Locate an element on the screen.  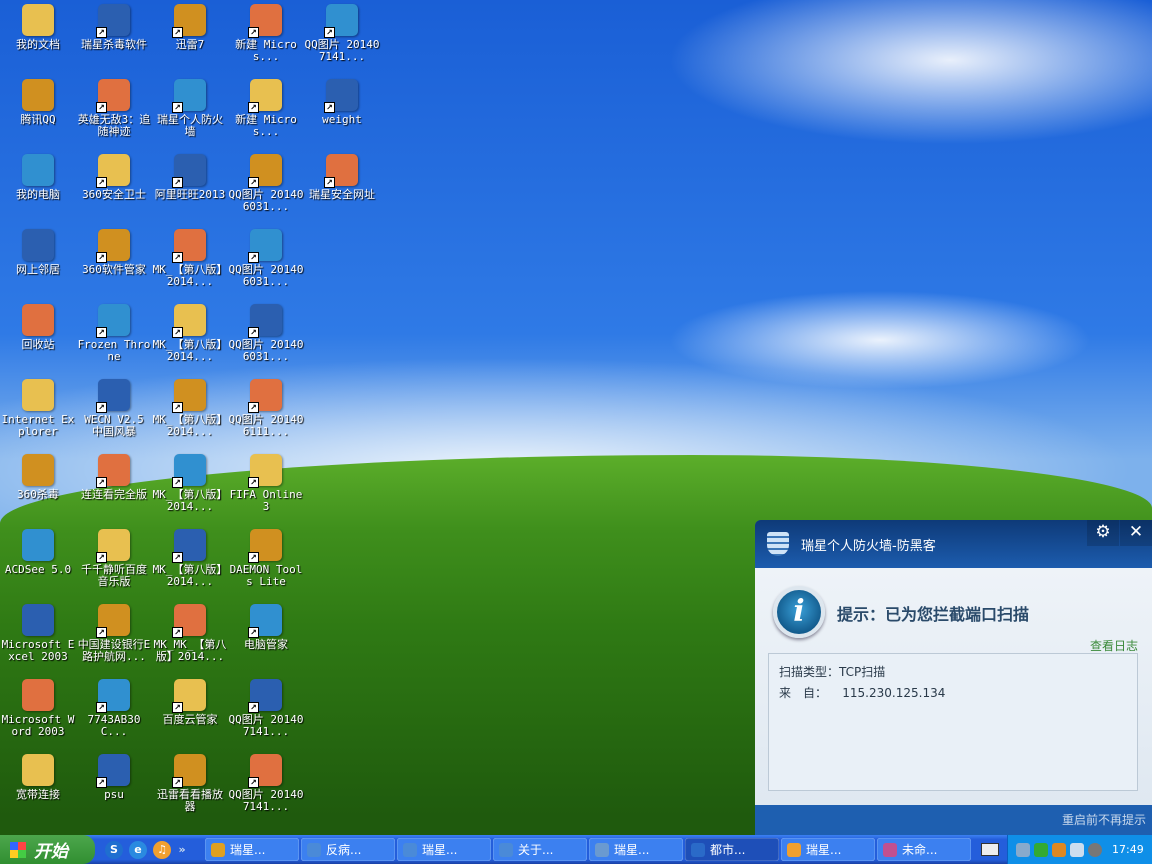
desktop-icon: 网上邻居 is located at coordinates (38, 250).